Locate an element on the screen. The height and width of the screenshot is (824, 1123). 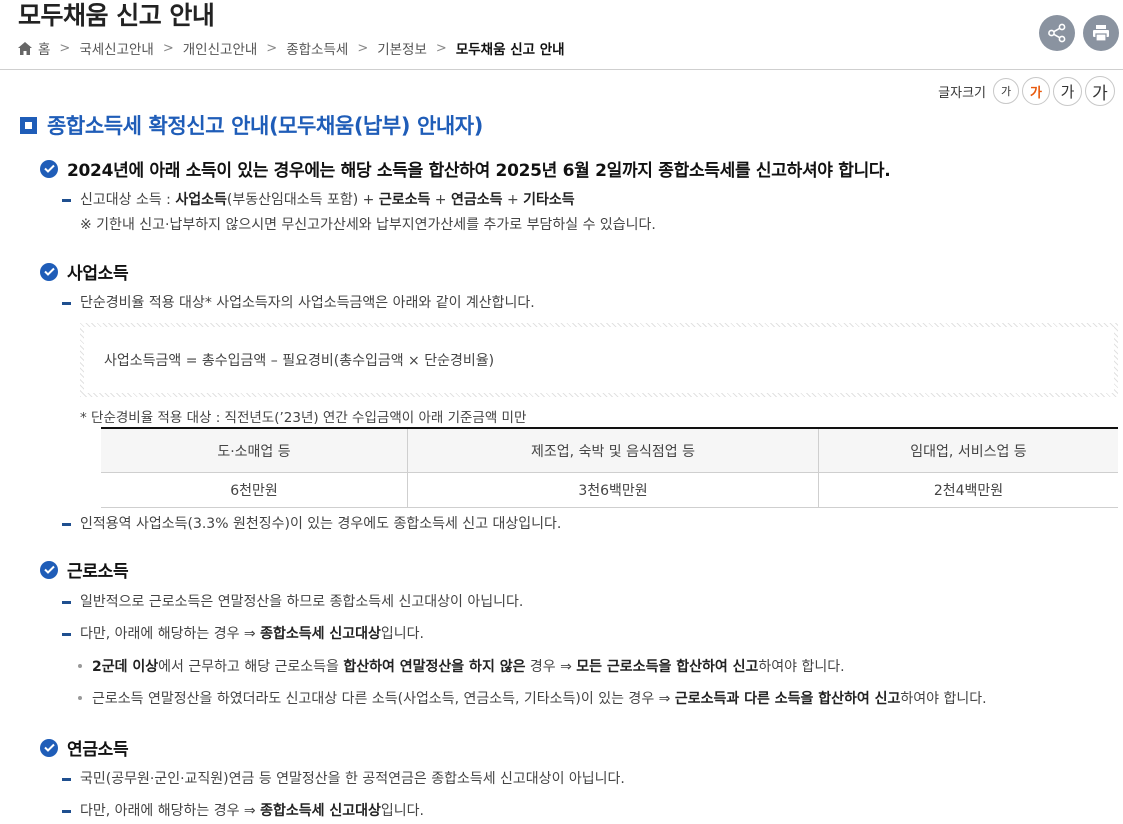
home-icon is located at coordinates (25, 48).